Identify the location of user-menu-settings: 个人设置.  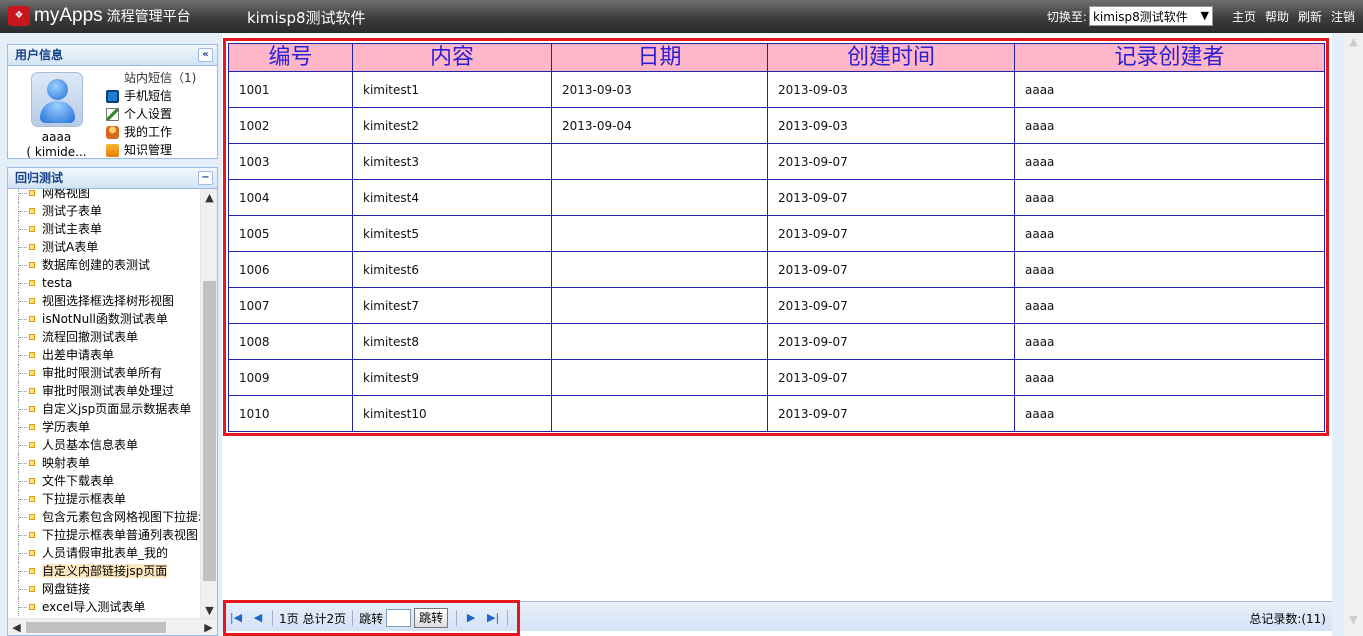
(151, 114).